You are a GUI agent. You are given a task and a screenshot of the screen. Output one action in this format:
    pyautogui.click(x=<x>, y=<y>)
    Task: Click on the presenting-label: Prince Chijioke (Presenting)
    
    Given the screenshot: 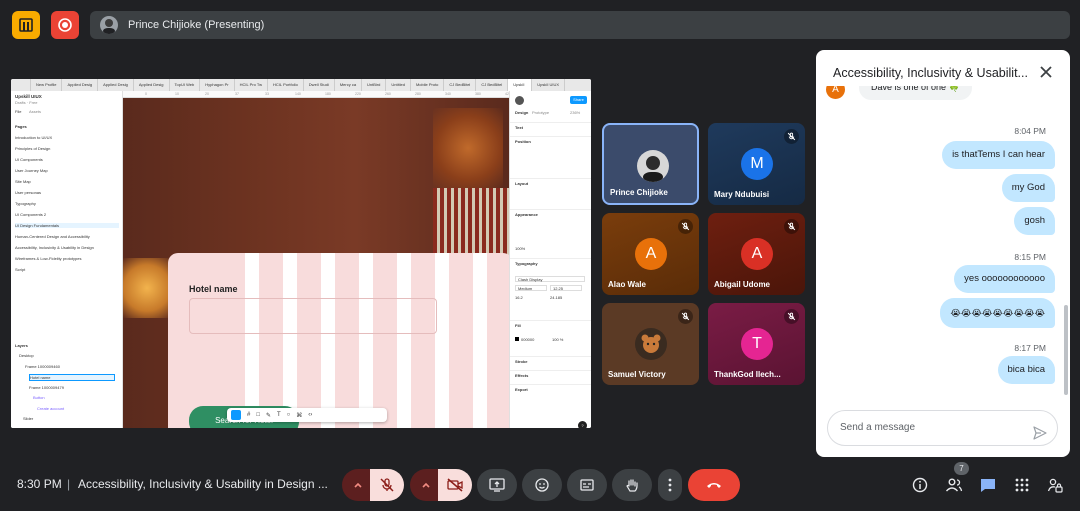 What is the action you would take?
    pyautogui.click(x=196, y=25)
    